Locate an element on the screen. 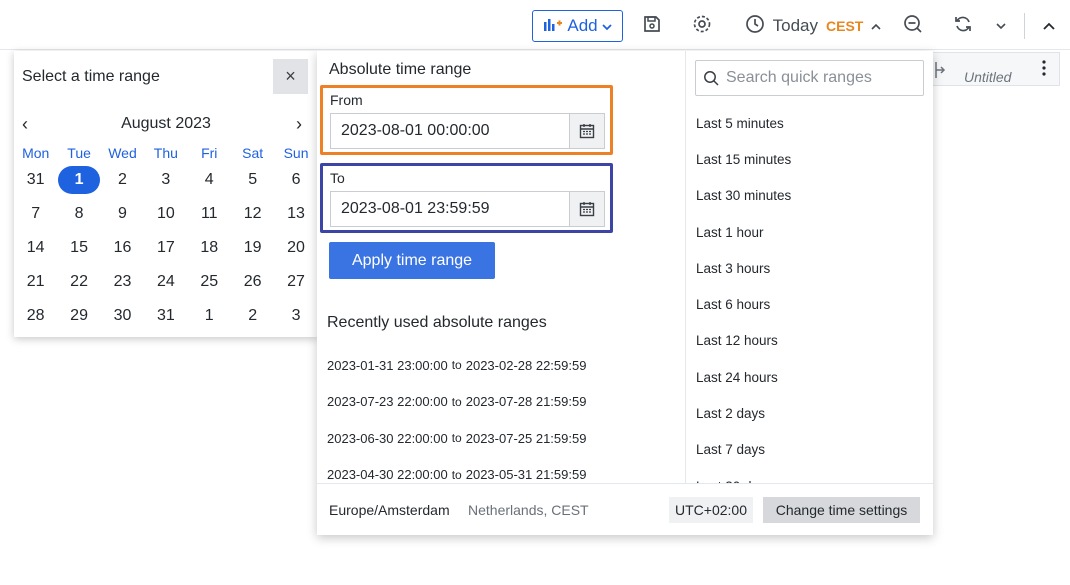 Image resolution: width=1070 pixels, height=585 pixels. quick-range-item: Last 30 minutes is located at coordinates (808, 196).